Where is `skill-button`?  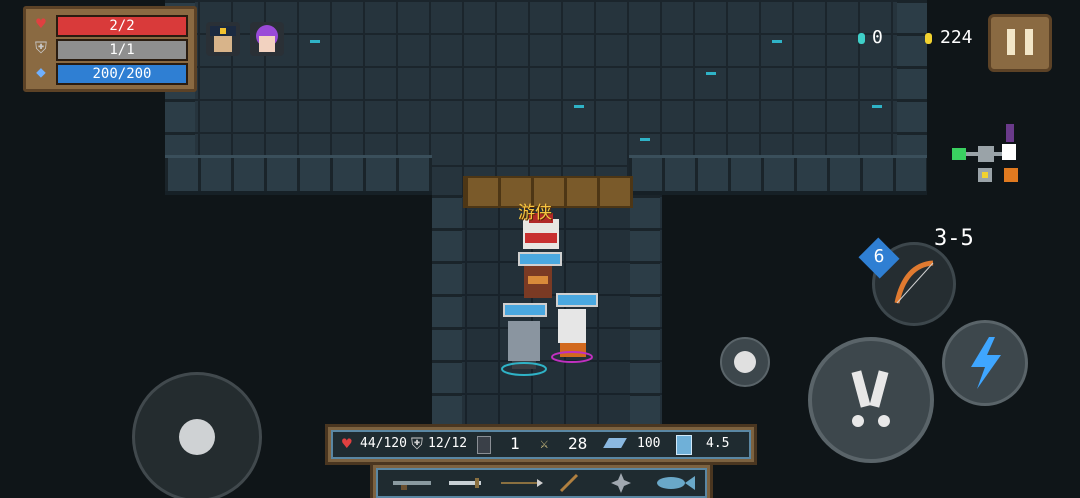 skill-button is located at coordinates (985, 363).